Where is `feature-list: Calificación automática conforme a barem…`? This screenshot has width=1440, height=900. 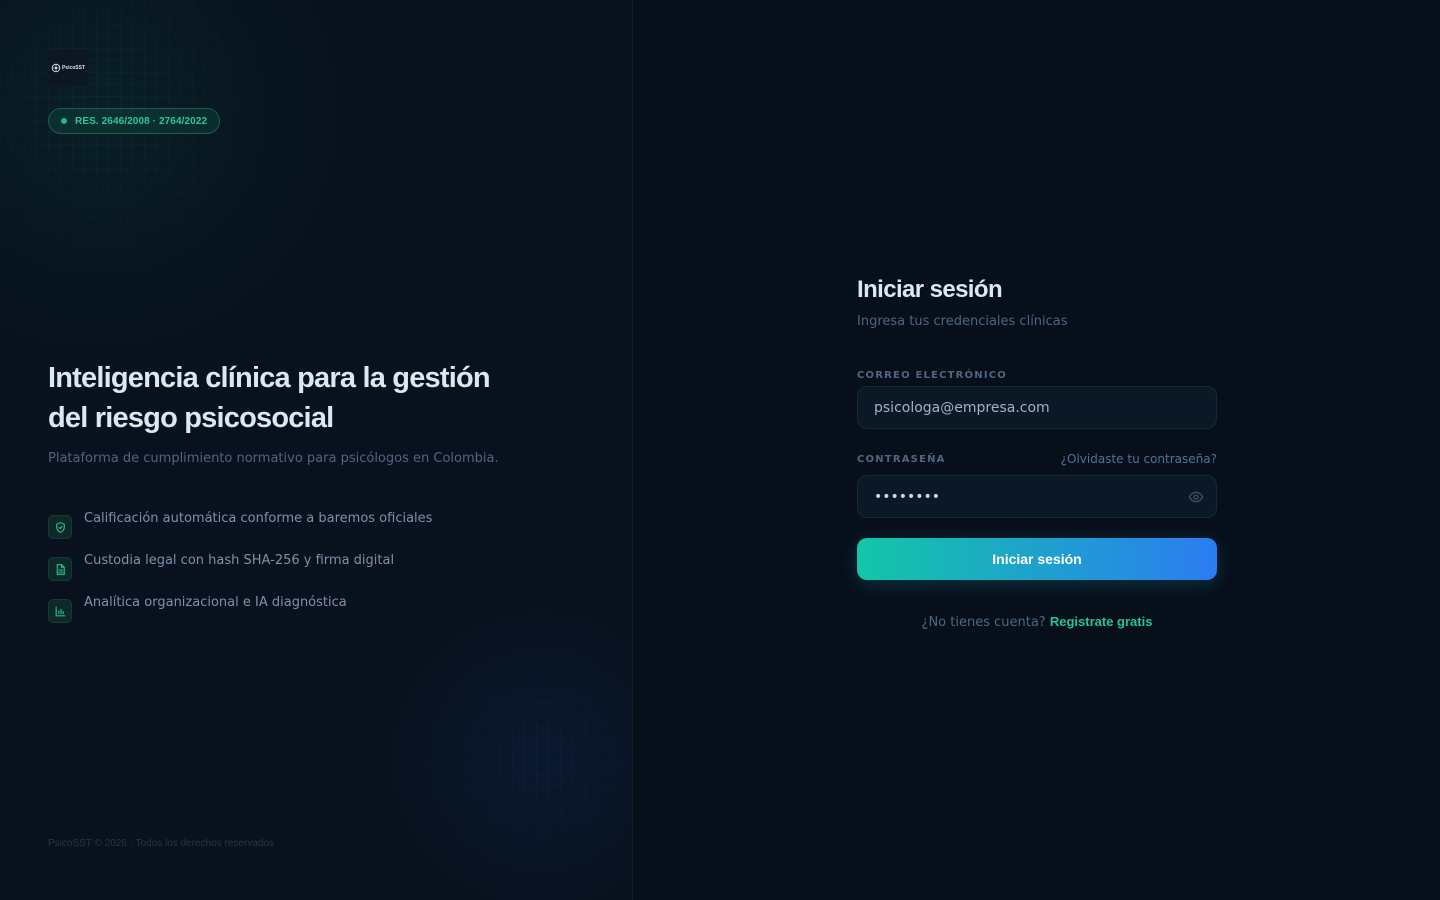
feature-list: Calificación automática conforme a barem… is located at coordinates (240, 565).